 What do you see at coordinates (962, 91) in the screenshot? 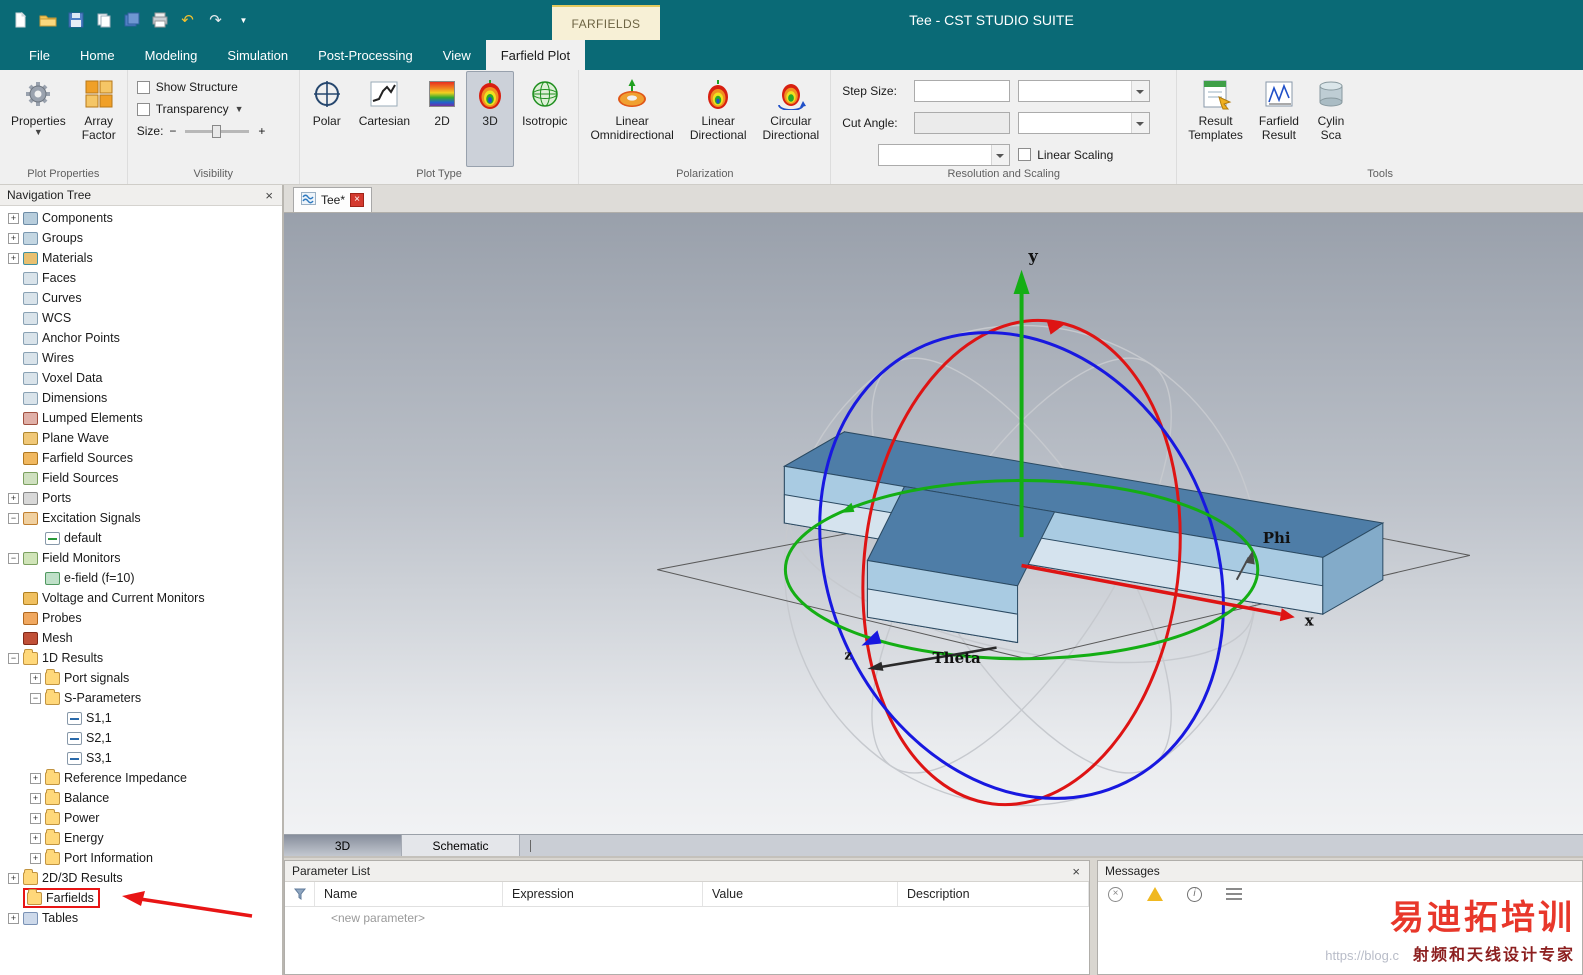
I see `step-size-input` at bounding box center [962, 91].